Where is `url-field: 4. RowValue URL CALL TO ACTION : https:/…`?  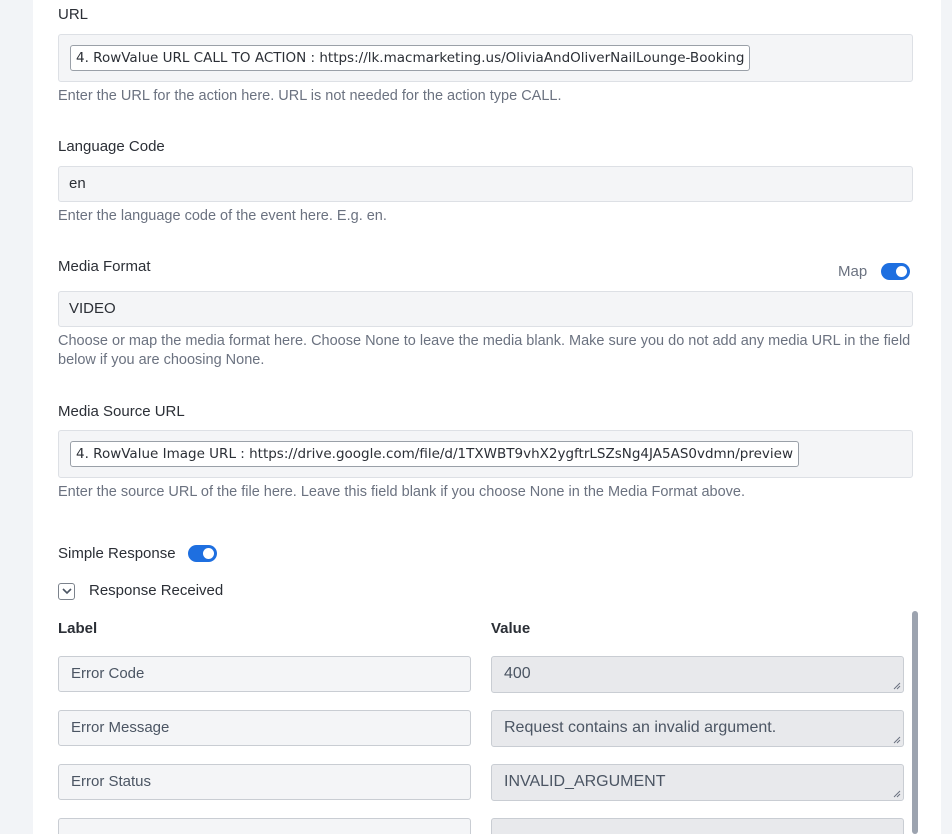
url-field: 4. RowValue URL CALL TO ACTION : https:/… is located at coordinates (485, 58).